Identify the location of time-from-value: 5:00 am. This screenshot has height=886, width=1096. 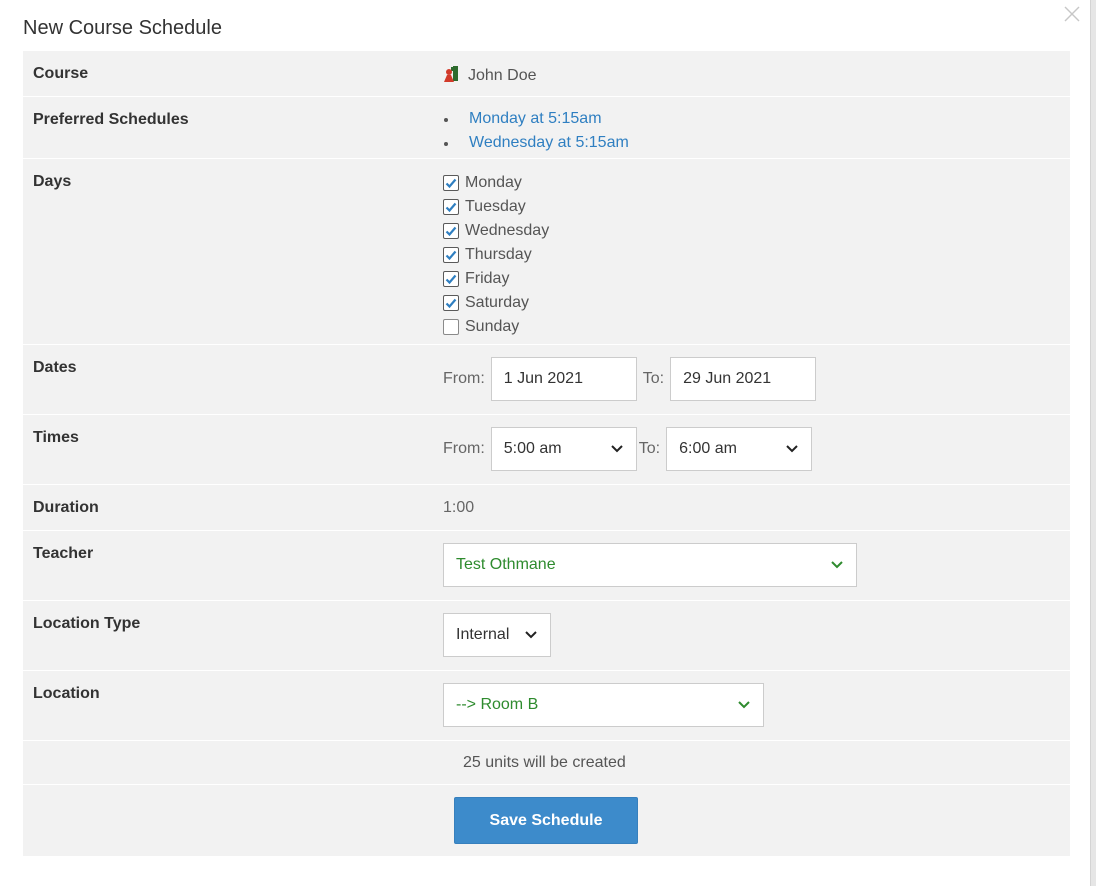
(532, 448).